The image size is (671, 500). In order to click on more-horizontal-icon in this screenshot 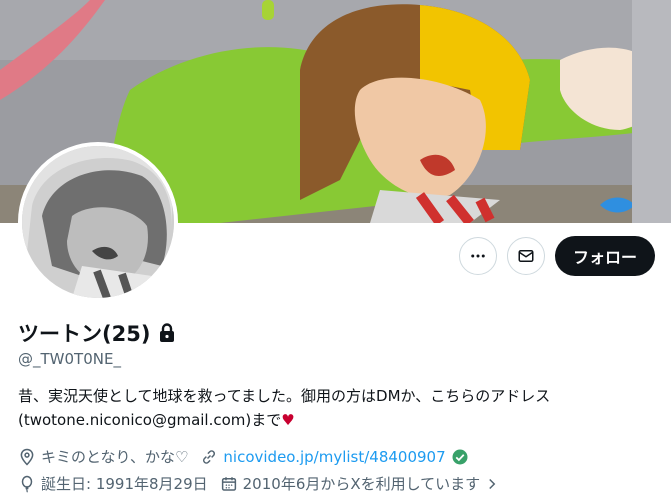, I will do `click(478, 256)`.